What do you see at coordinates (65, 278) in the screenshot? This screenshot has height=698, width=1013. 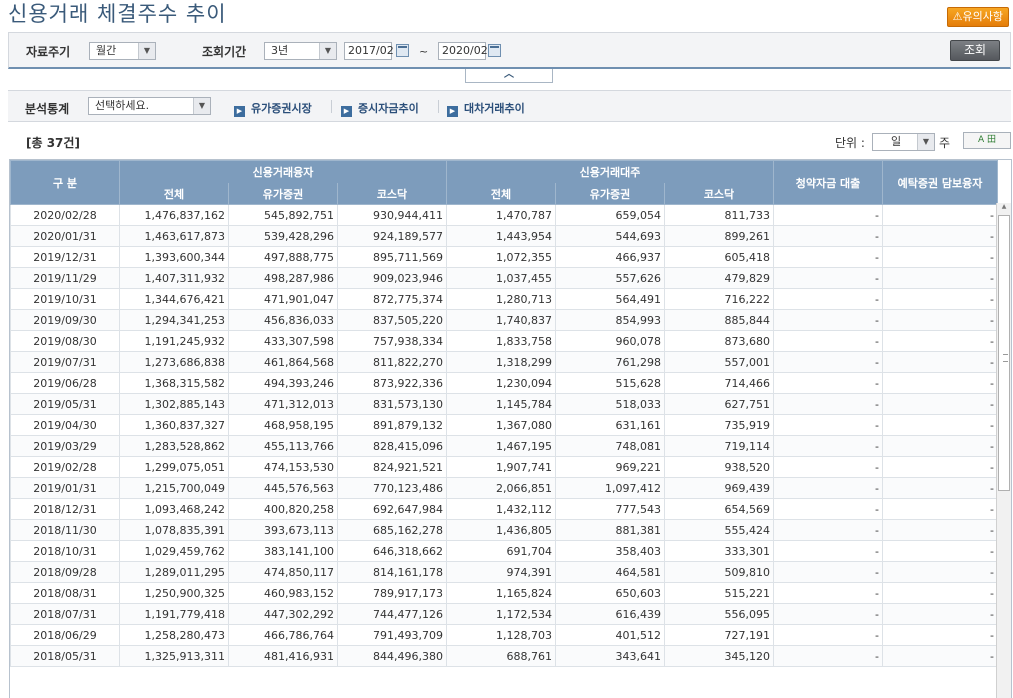 I see `row-date-cell: 2019/11/29` at bounding box center [65, 278].